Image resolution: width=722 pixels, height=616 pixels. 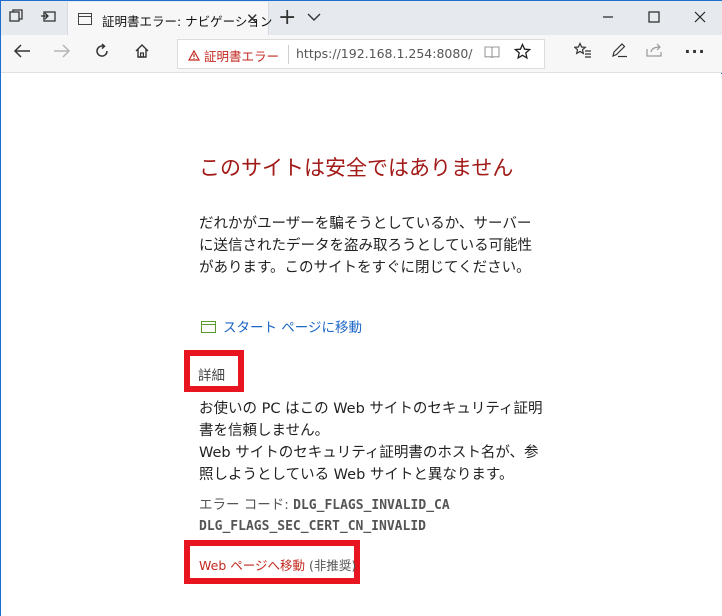 I want to click on not-recommended-note: (非推奨), so click(x=332, y=565).